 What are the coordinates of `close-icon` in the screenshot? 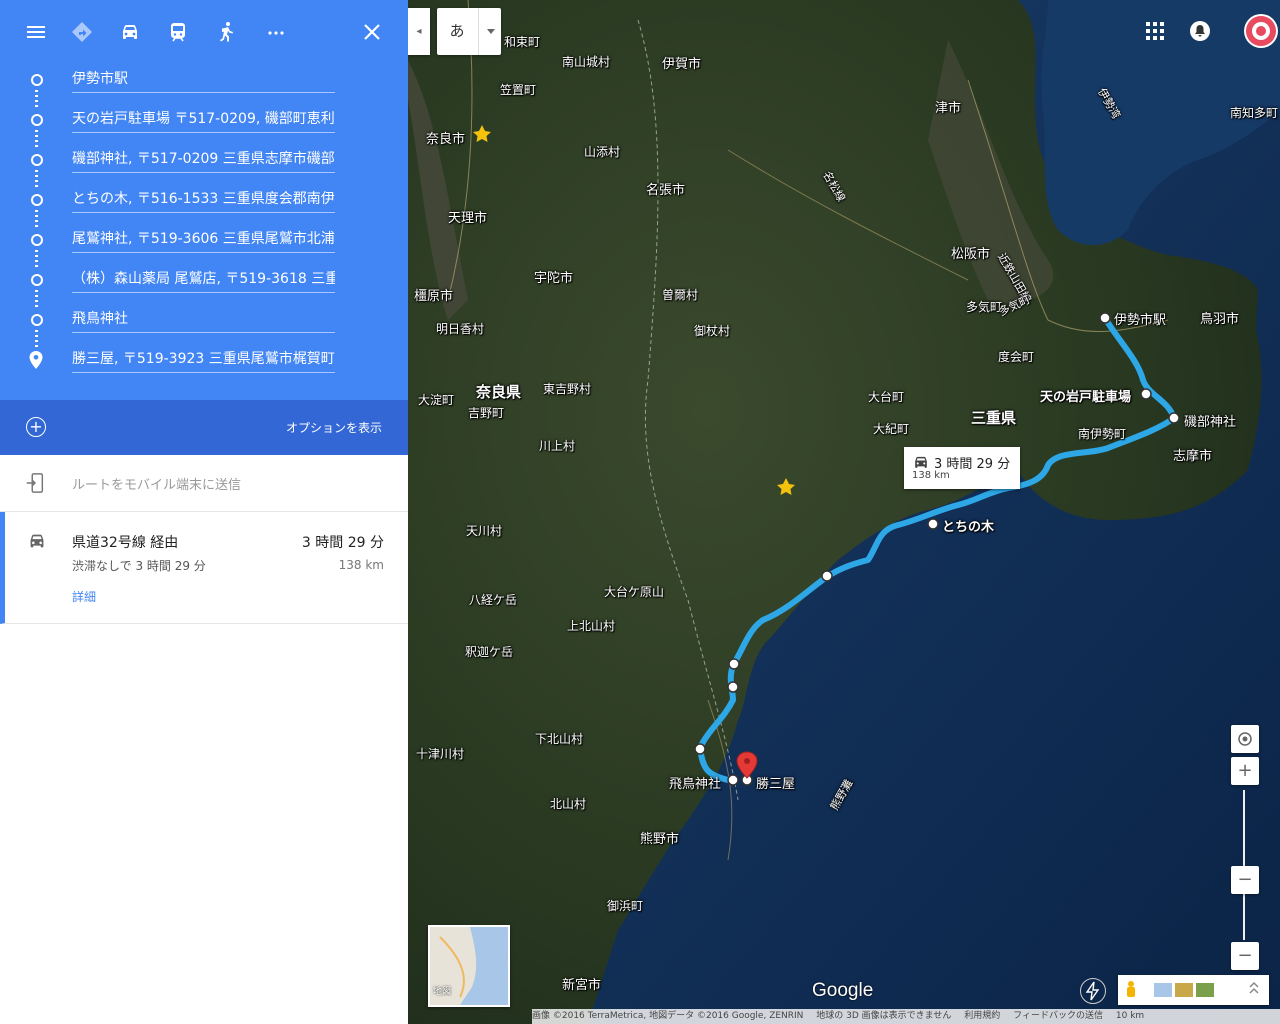 It's located at (372, 32).